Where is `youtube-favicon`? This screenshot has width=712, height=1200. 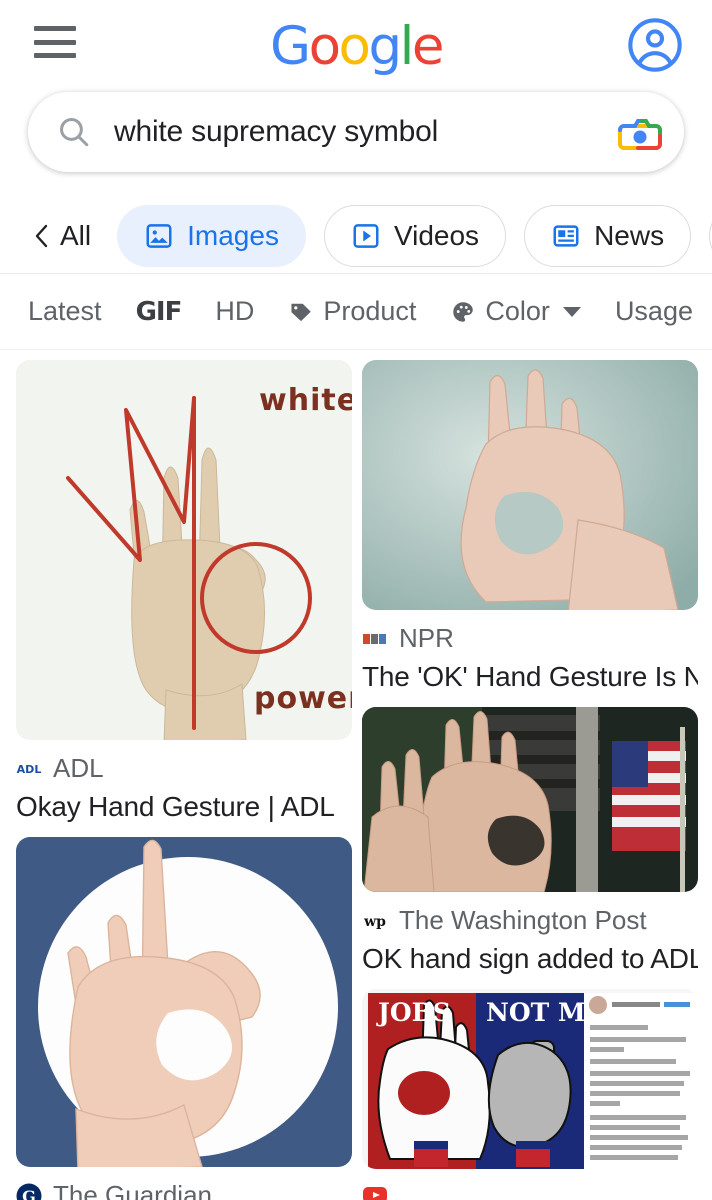
youtube-favicon is located at coordinates (375, 1191).